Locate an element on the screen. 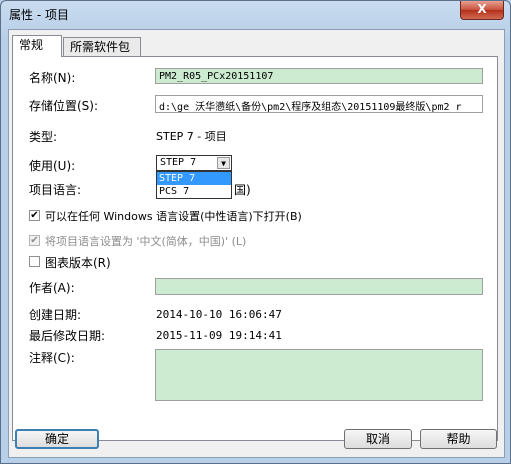  modified-label: 最后修改日期: is located at coordinates (67, 336).